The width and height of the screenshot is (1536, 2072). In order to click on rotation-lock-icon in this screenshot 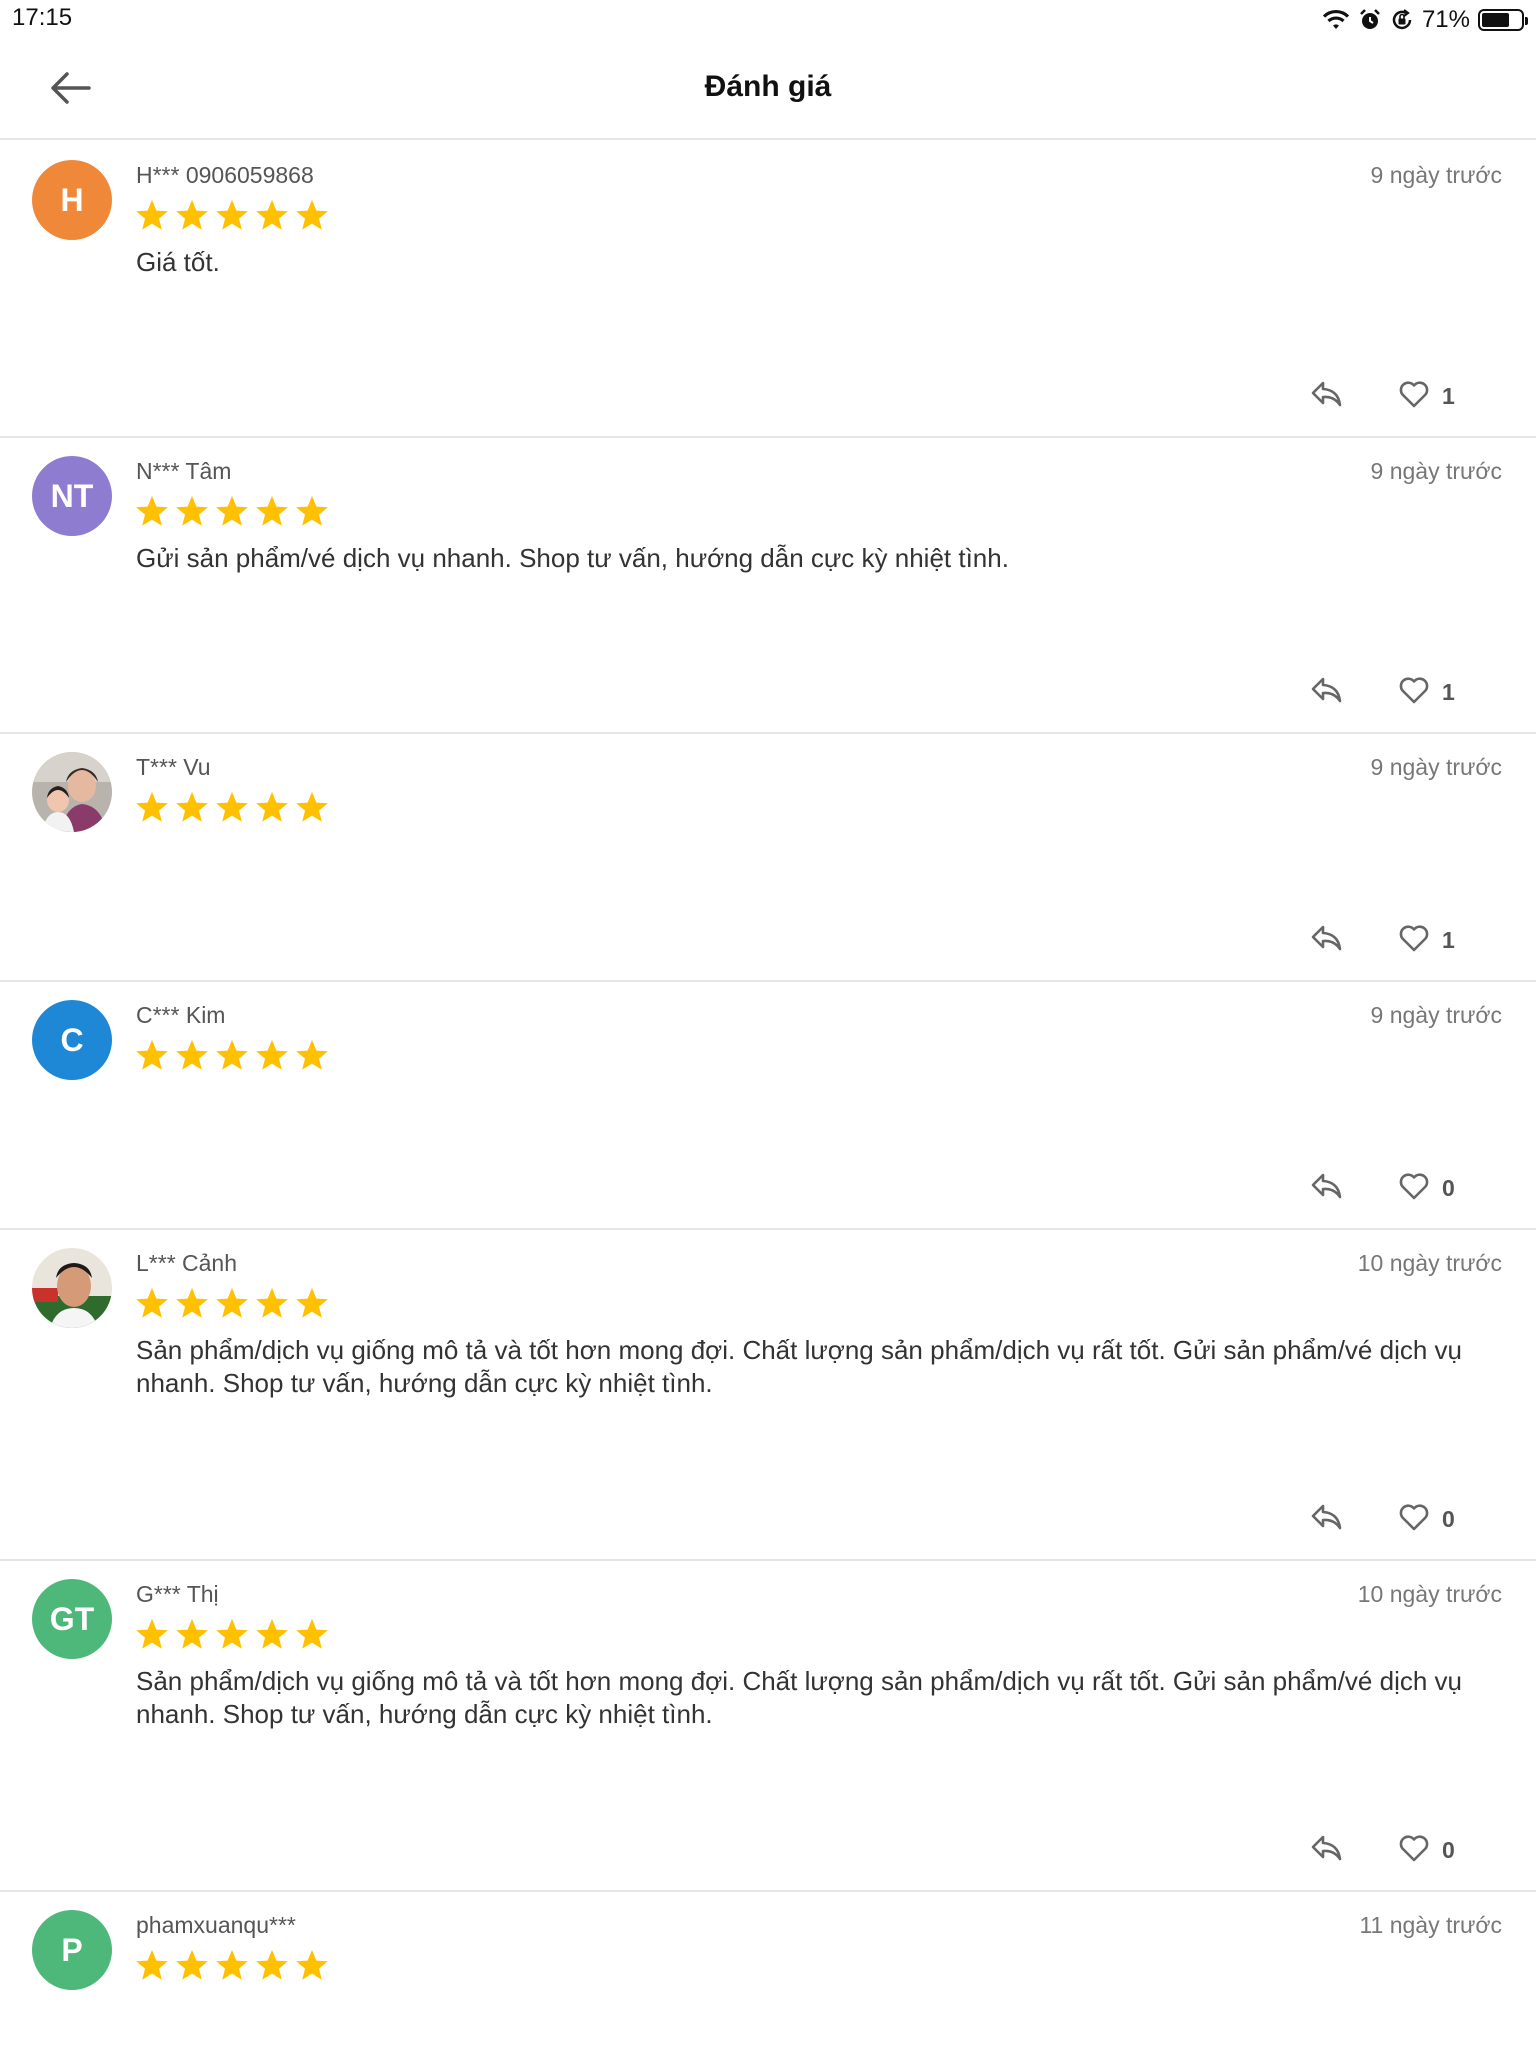, I will do `click(1402, 20)`.